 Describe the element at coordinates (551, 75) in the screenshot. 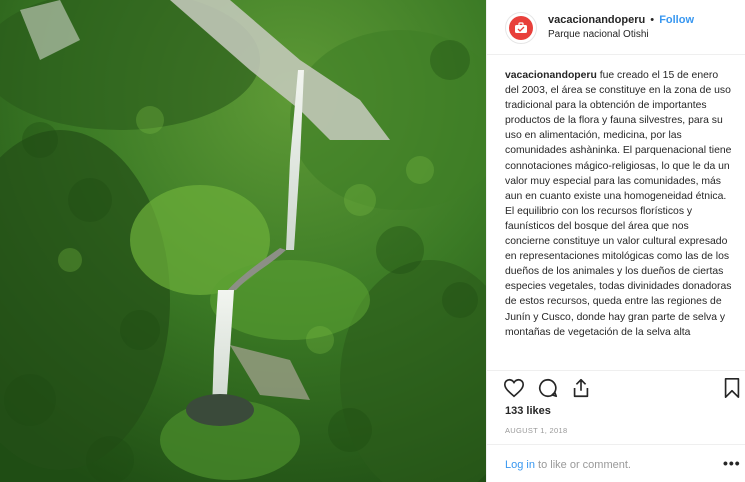

I see `caption-username: vacacionandoperu` at that location.